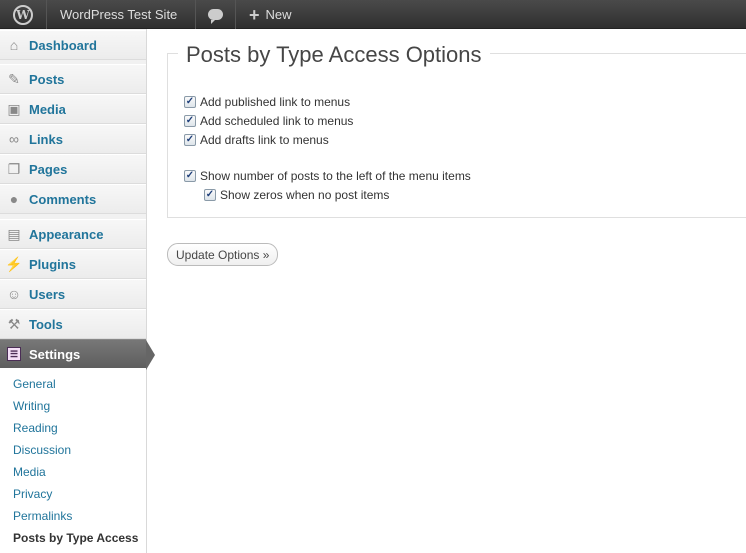 This screenshot has height=553, width=746. I want to click on sidebar-item-label: Links, so click(46, 139).